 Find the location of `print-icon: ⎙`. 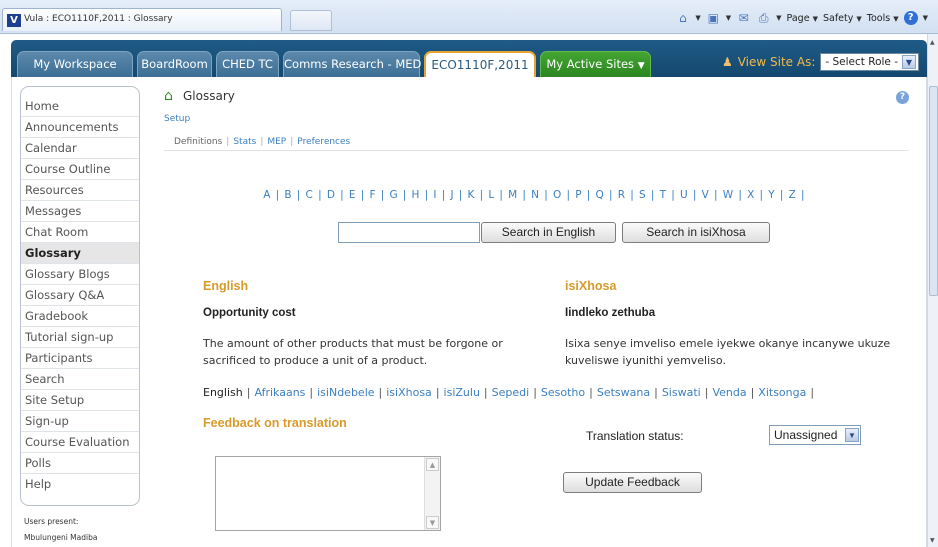

print-icon: ⎙ is located at coordinates (763, 18).